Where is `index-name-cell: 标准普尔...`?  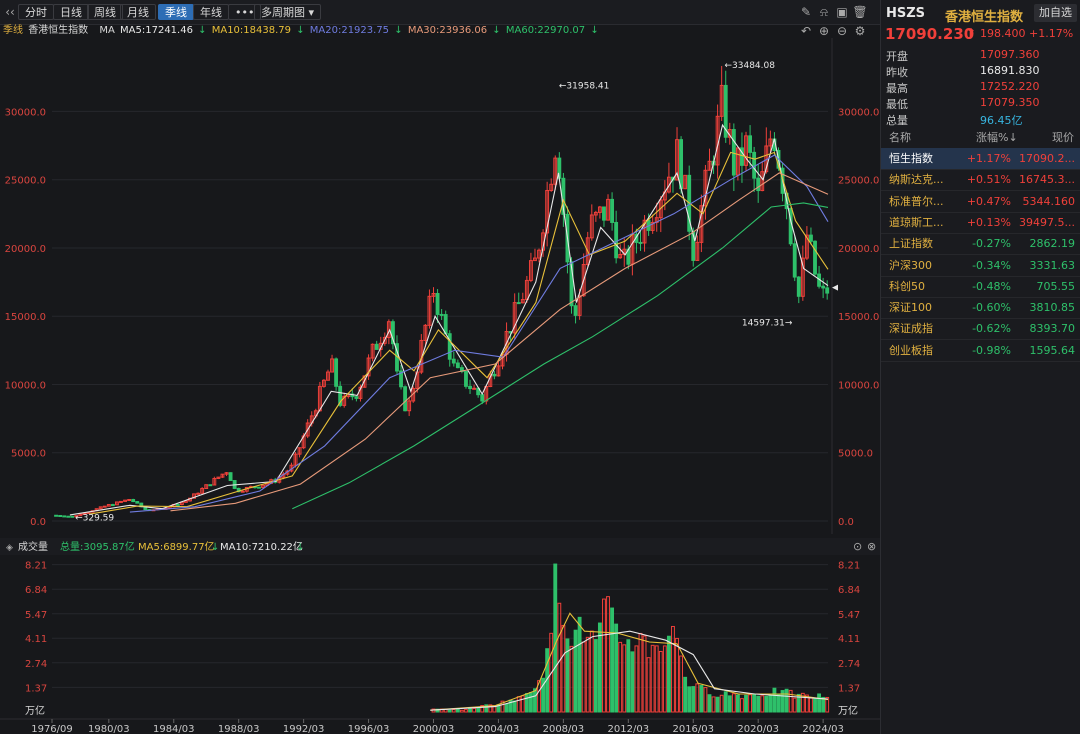 index-name-cell: 标准普尔... is located at coordinates (916, 201).